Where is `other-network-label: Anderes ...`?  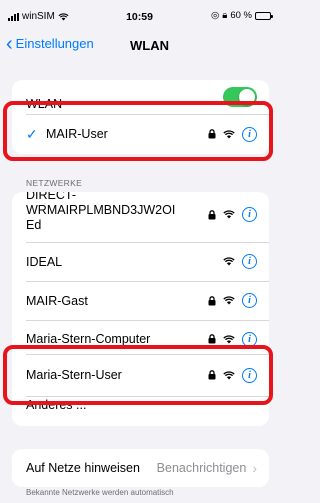
other-network-label: Anderes ... is located at coordinates (56, 405).